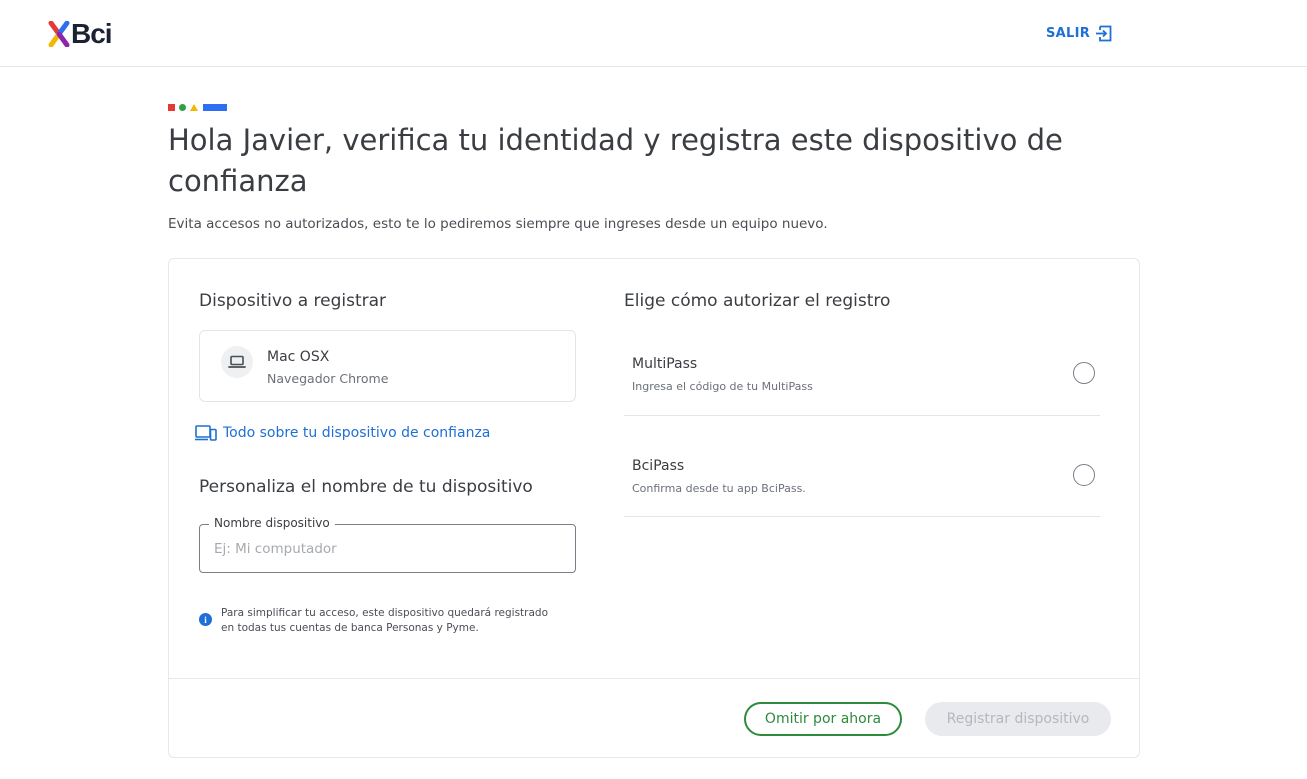  I want to click on device-name-input, so click(387, 548).